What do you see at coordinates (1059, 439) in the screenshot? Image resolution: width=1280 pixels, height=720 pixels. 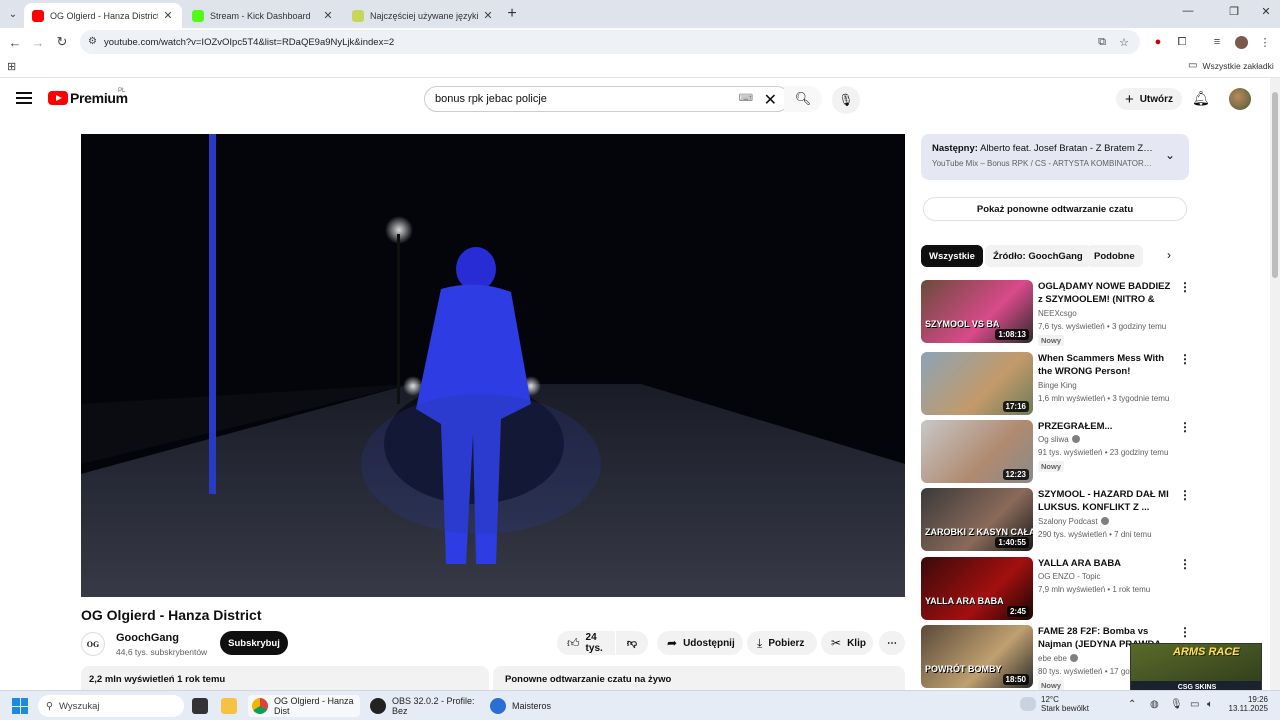 I see `related-channel-name: Og sliwa` at bounding box center [1059, 439].